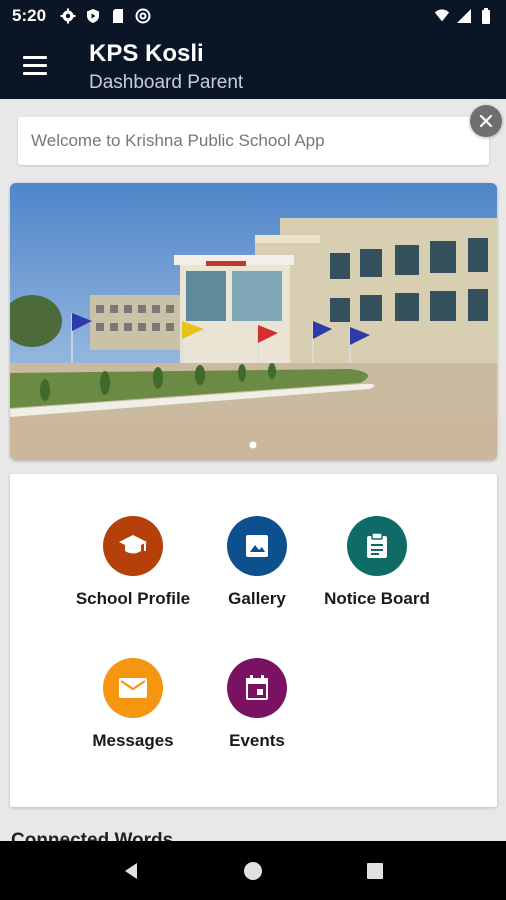 The height and width of the screenshot is (900, 506). Describe the element at coordinates (105, 16) in the screenshot. I see `notification-icons` at that location.